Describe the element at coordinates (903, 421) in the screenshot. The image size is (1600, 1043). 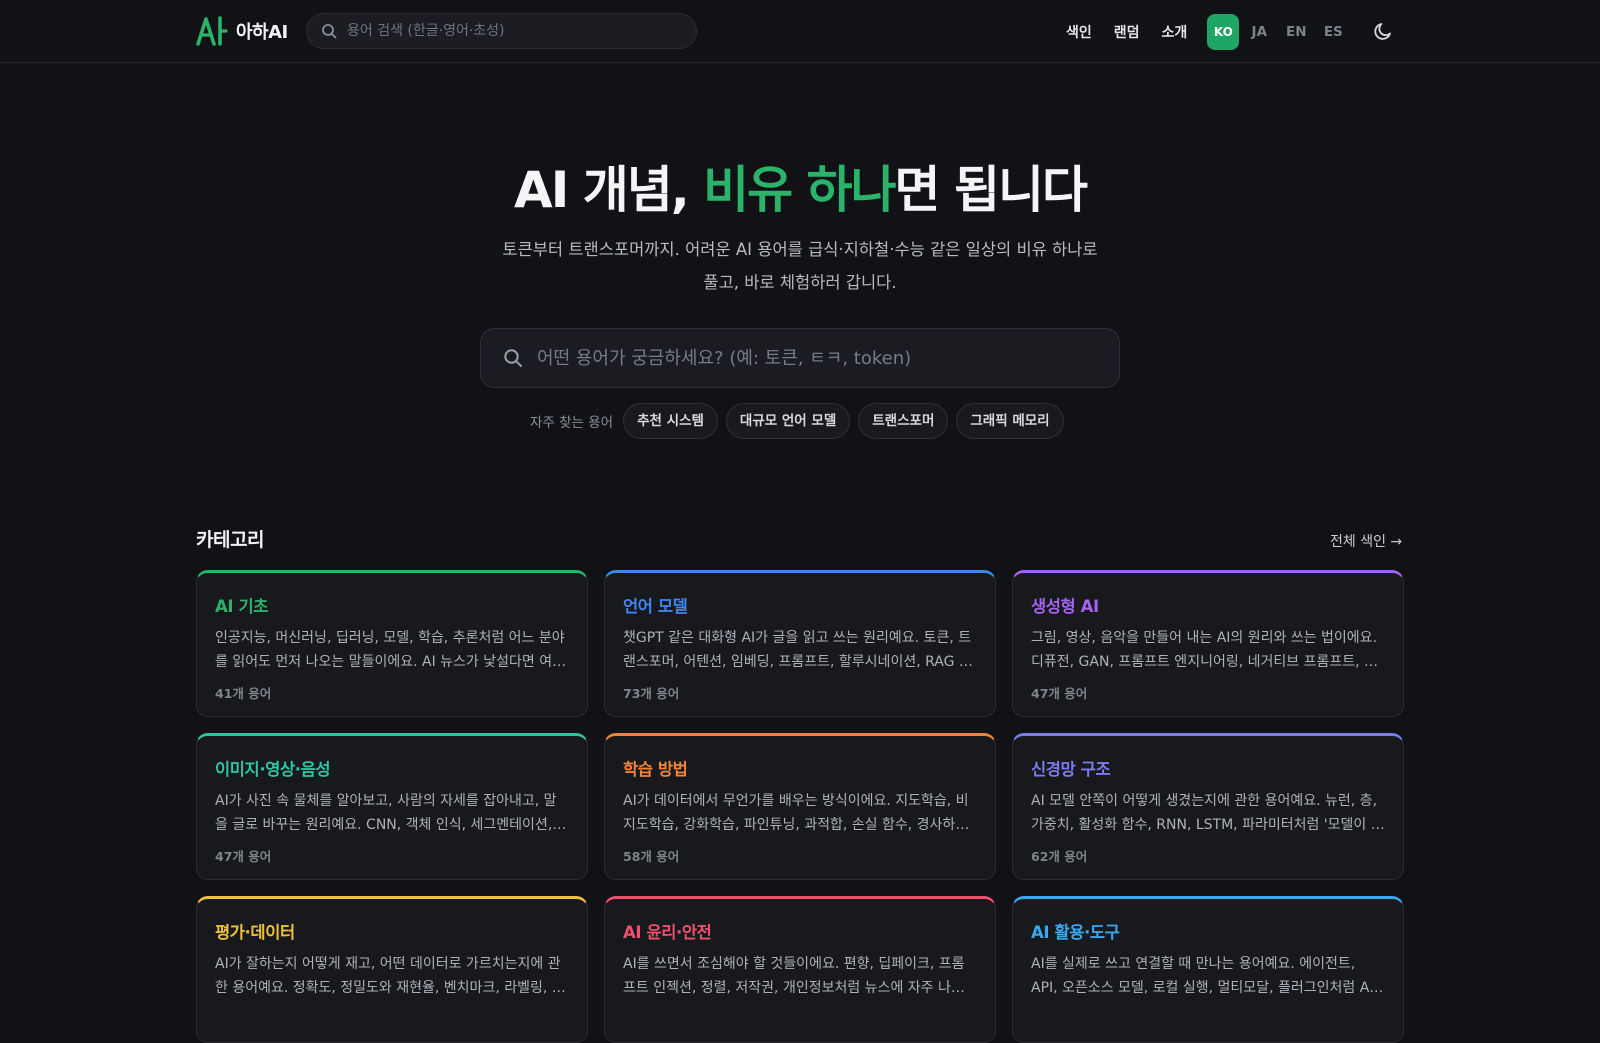
I see `popular-term-chip: 트랜스포머` at that location.